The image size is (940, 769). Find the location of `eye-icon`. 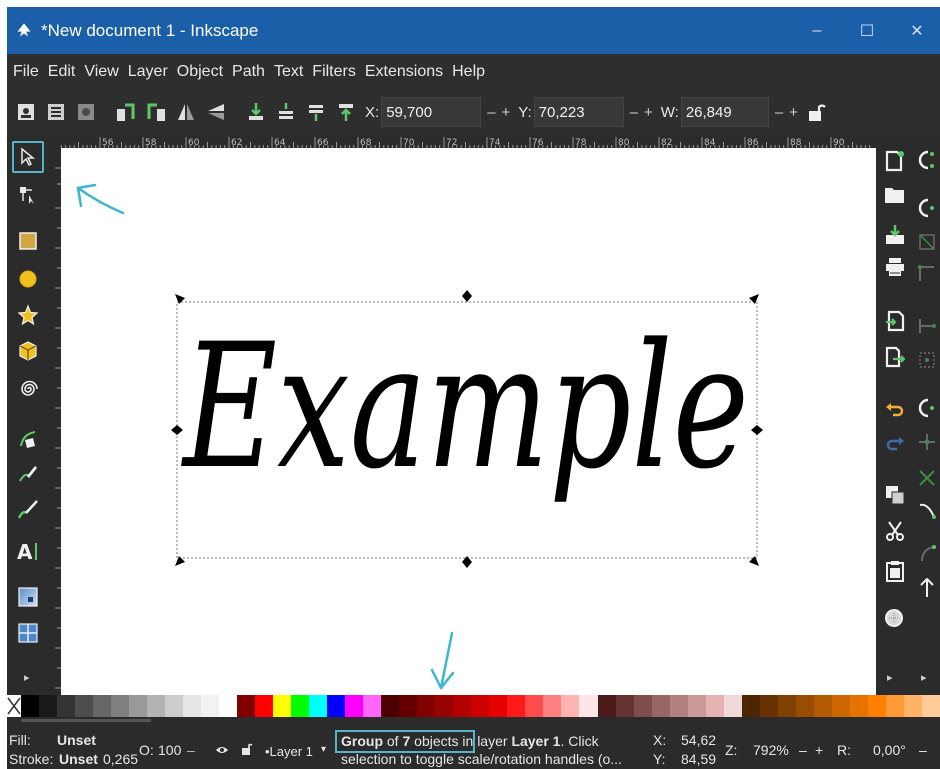

eye-icon is located at coordinates (222, 751).